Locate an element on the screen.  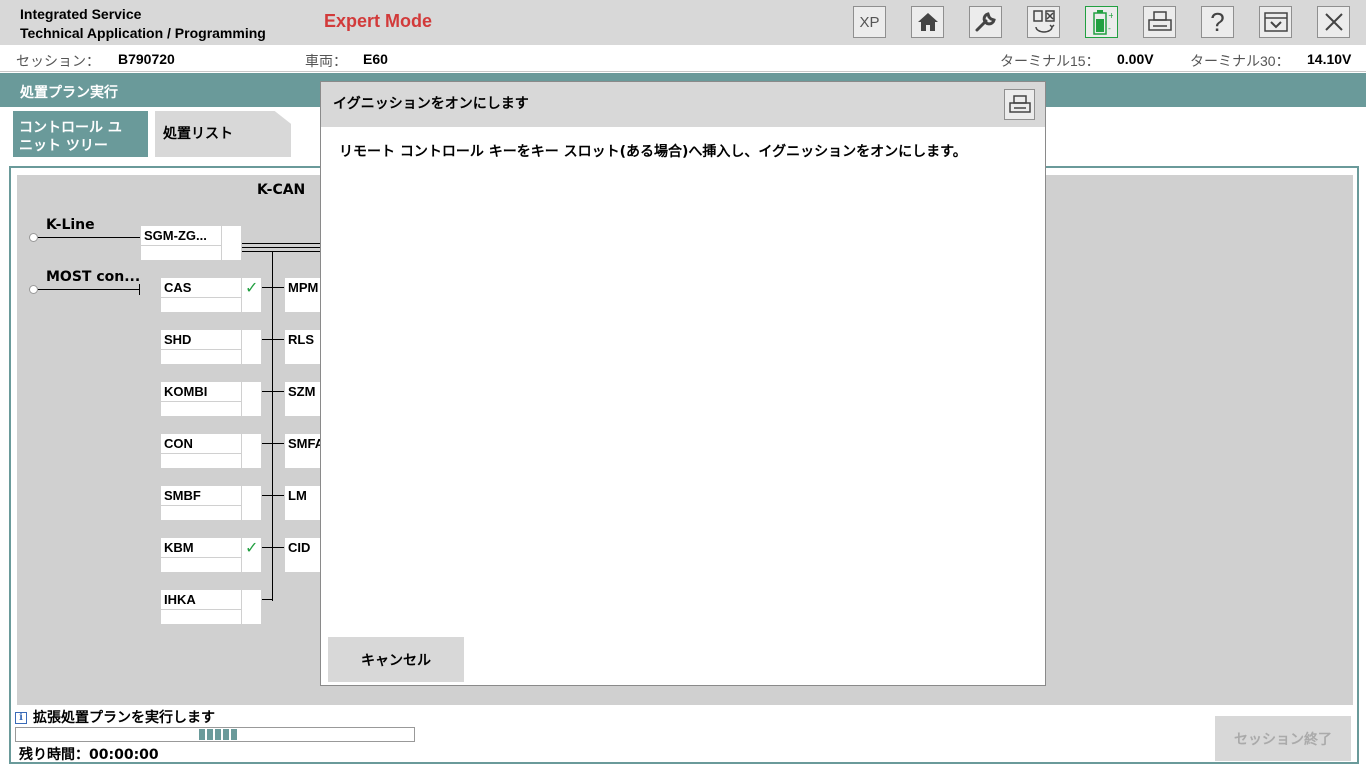
ecu-rls: RLS is located at coordinates (304, 347).